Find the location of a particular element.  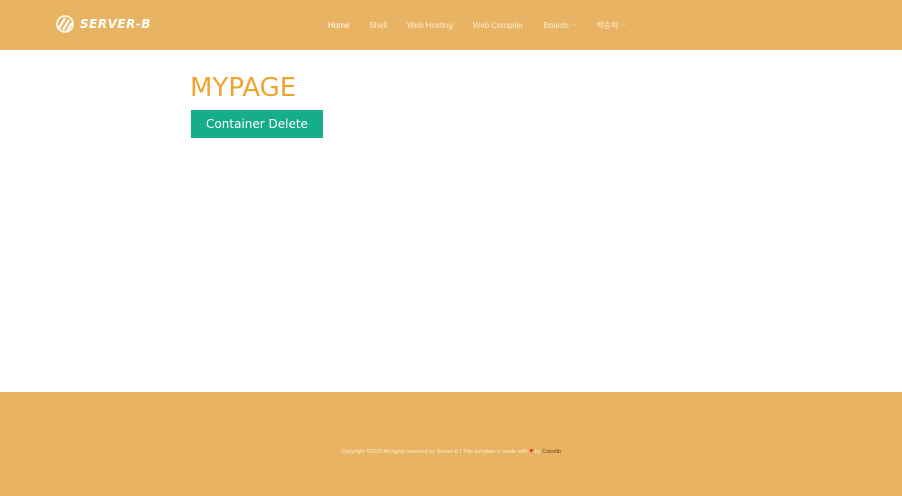

nav-item-home: Home is located at coordinates (338, 25).